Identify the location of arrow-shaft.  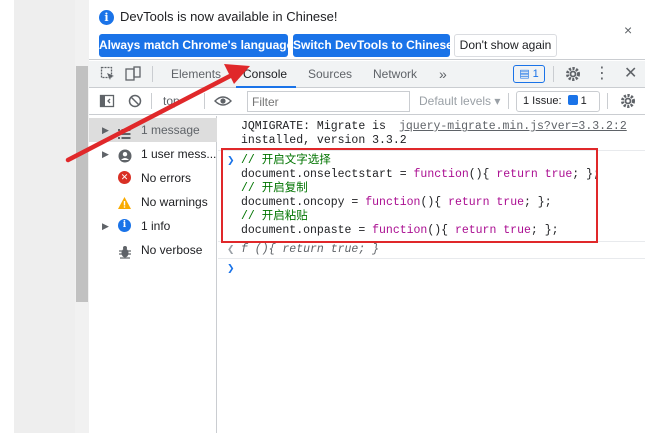
(150, 117).